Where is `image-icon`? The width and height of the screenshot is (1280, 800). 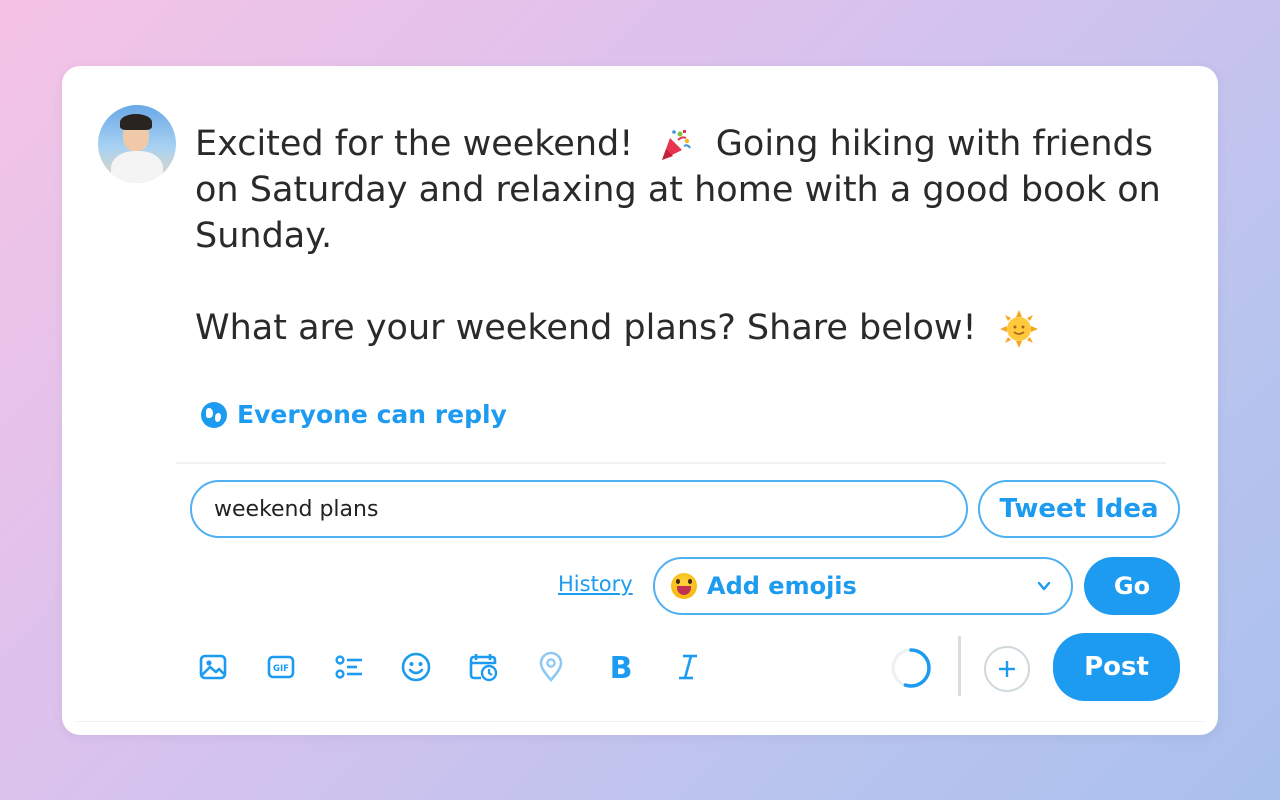
image-icon is located at coordinates (213, 667).